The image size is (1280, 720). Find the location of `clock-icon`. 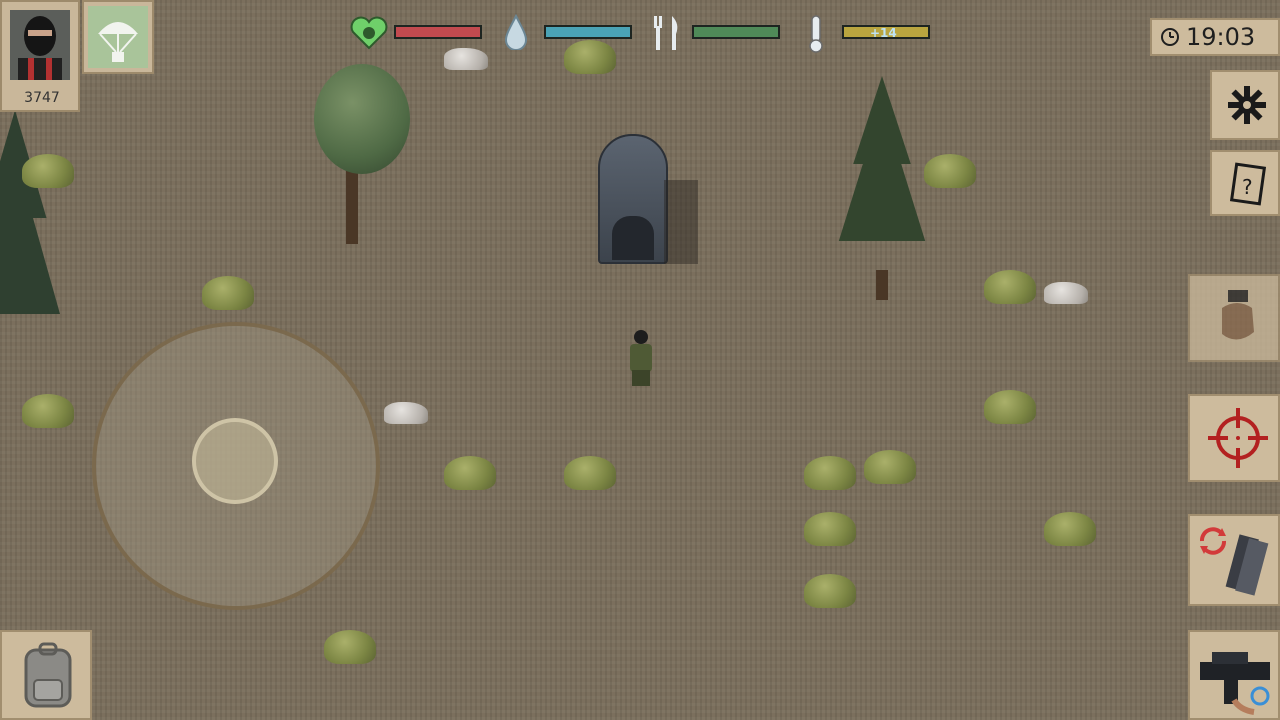

clock-icon is located at coordinates (1170, 37).